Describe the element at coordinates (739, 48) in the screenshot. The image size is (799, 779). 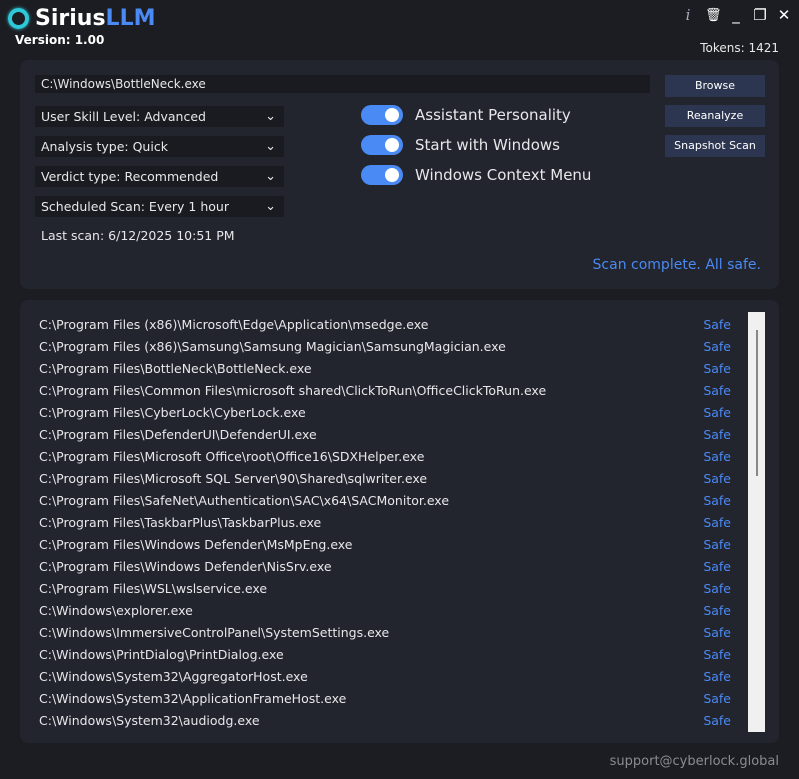
I see `tokens-count: Tokens: 1421` at that location.